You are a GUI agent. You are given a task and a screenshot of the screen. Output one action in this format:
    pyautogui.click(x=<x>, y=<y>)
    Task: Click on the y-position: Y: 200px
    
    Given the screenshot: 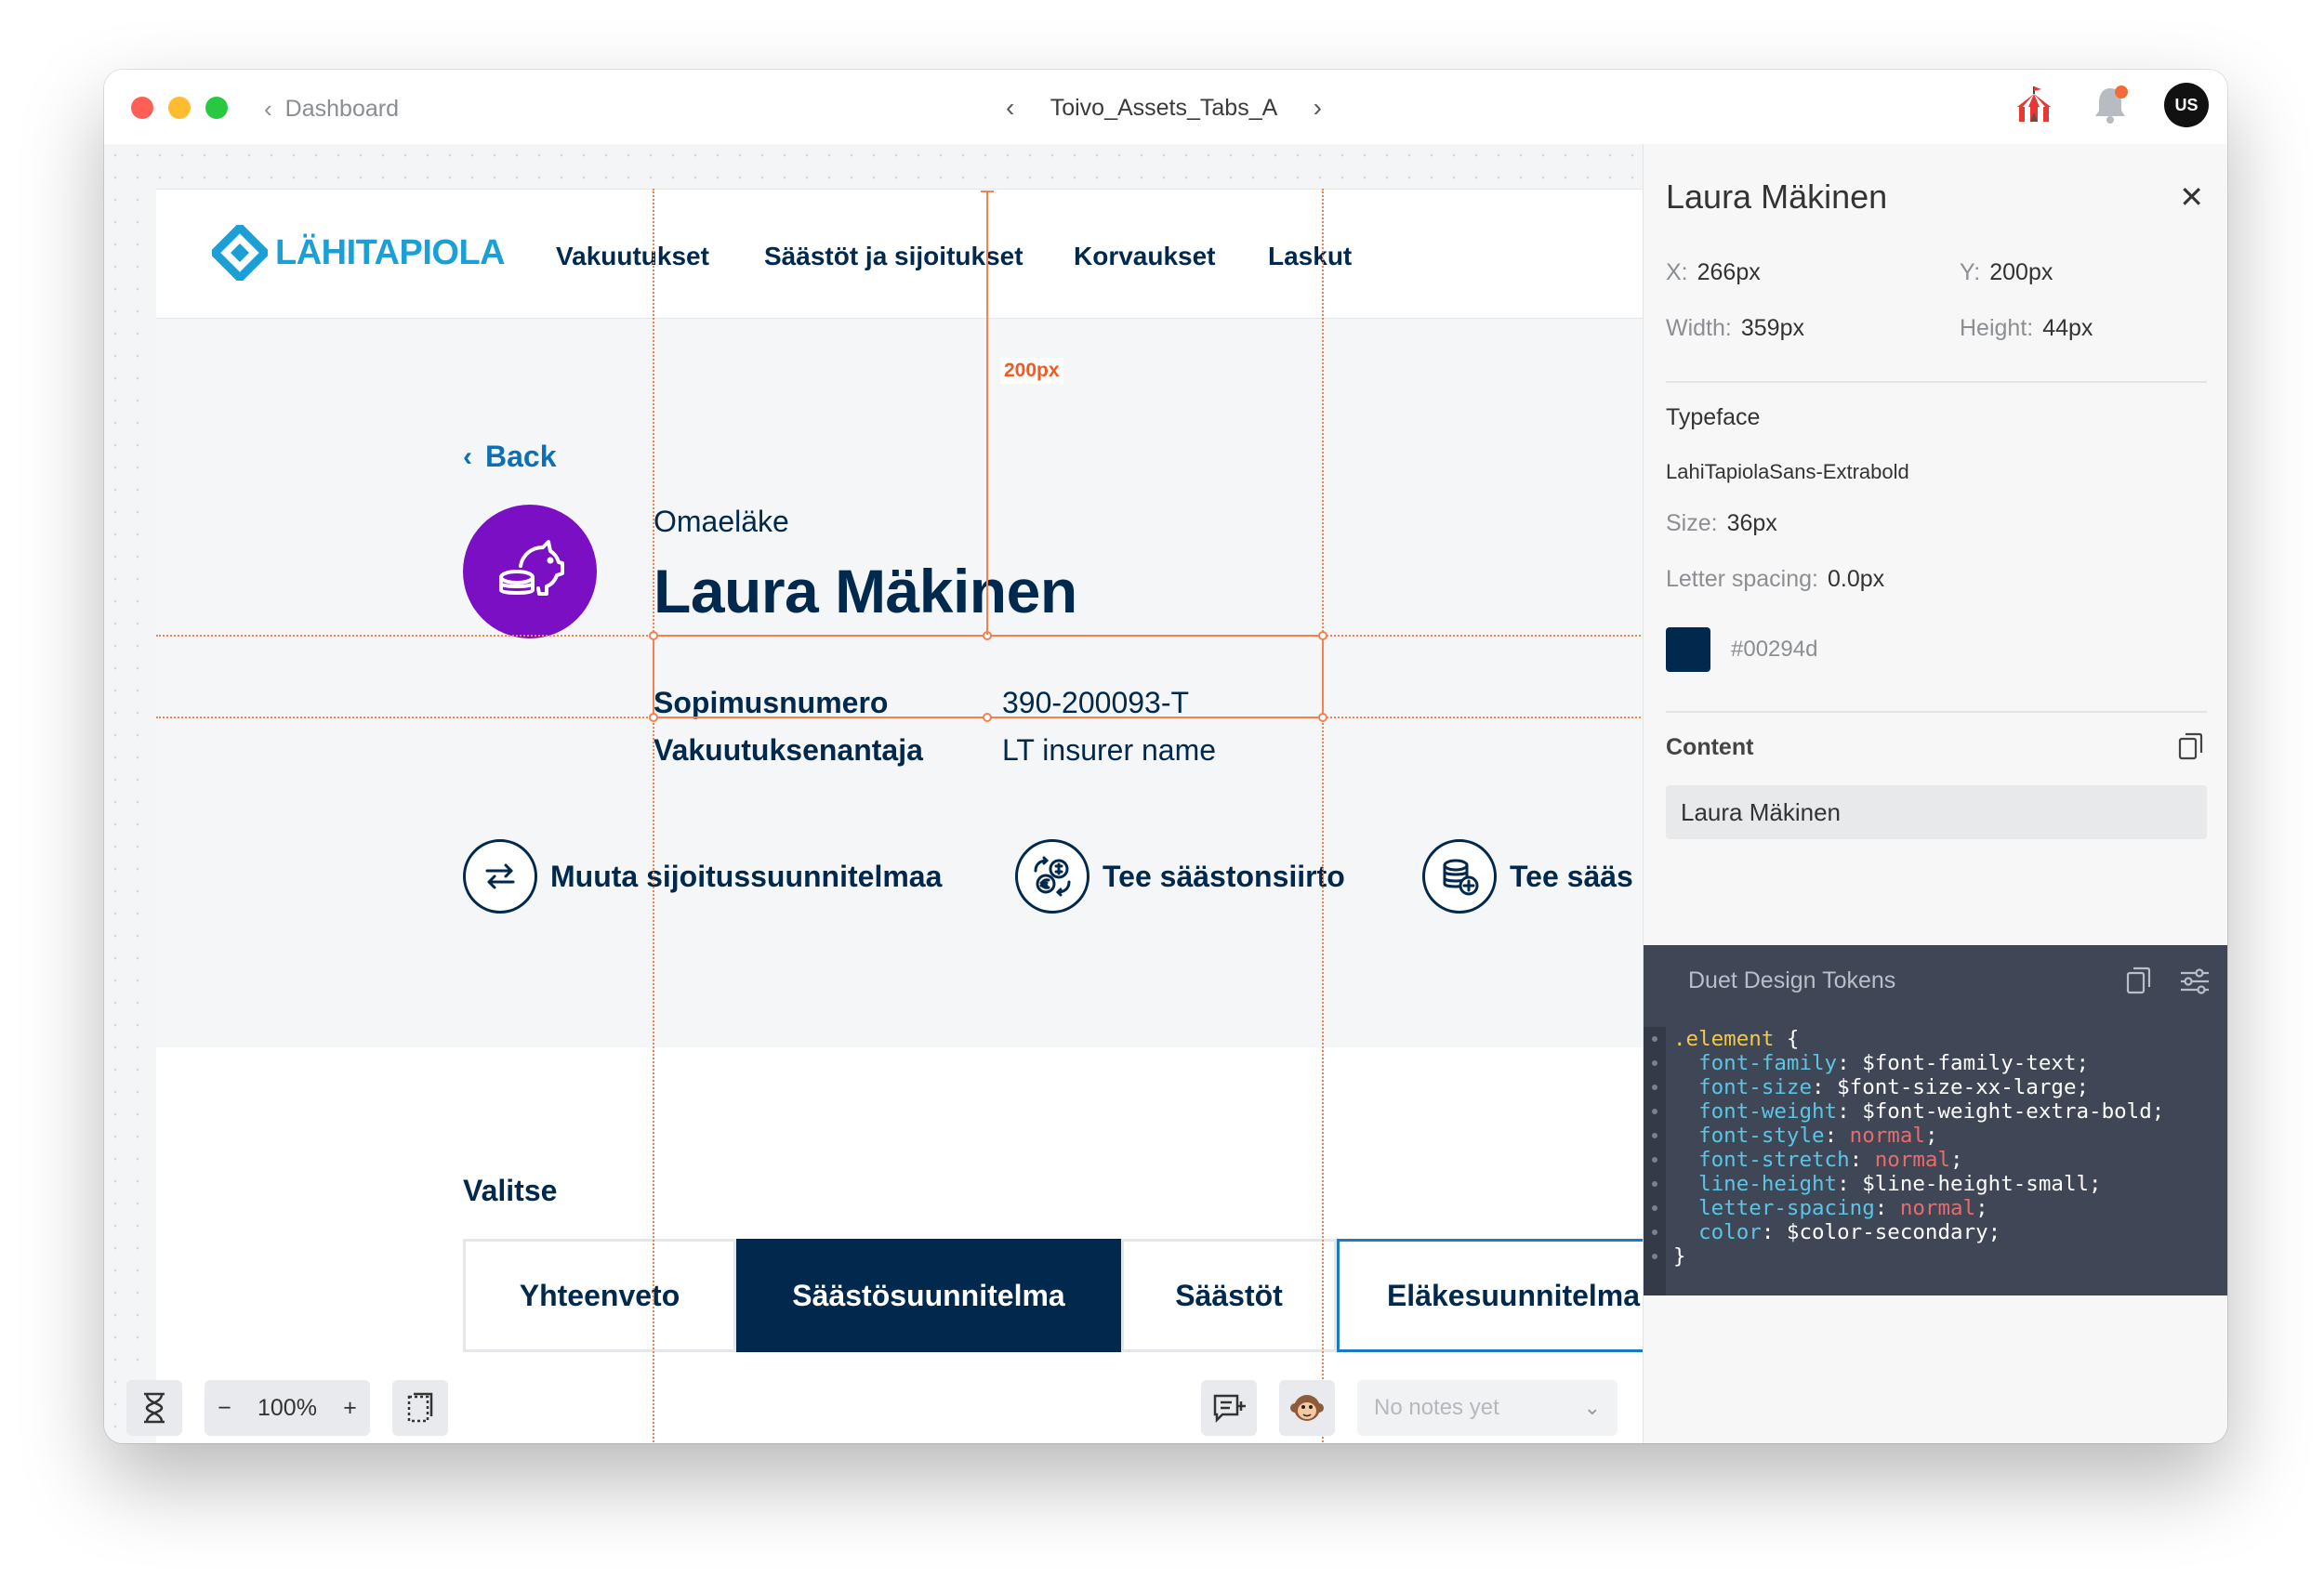 What is the action you would take?
    pyautogui.click(x=2006, y=272)
    